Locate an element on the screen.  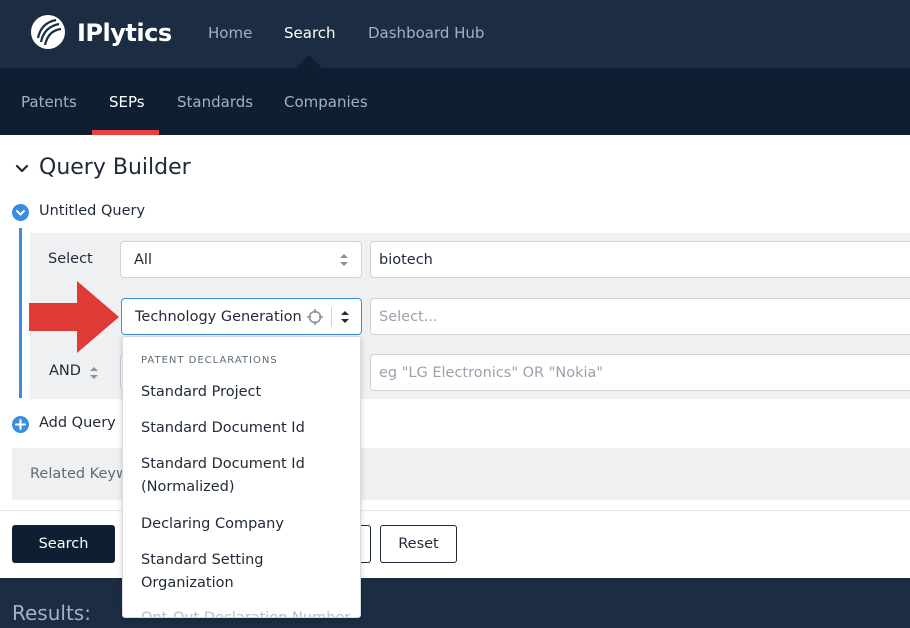
brand-name: IPlytics is located at coordinates (124, 33).